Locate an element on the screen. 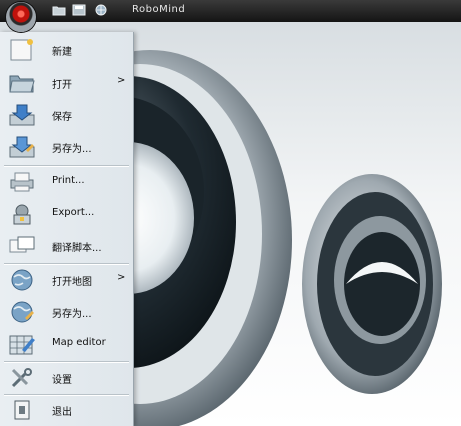 The height and width of the screenshot is (426, 461). menu-item-save-label: 保存 is located at coordinates (62, 117).